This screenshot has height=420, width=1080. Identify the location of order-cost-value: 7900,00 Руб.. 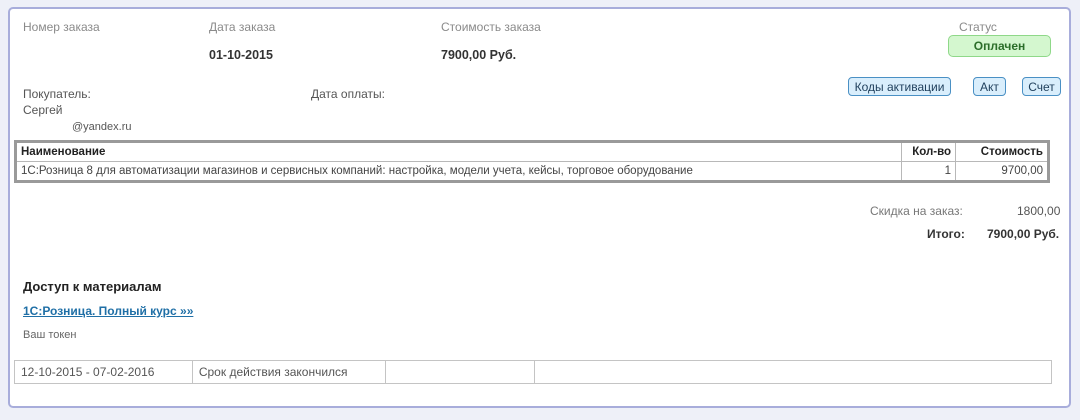
(479, 55).